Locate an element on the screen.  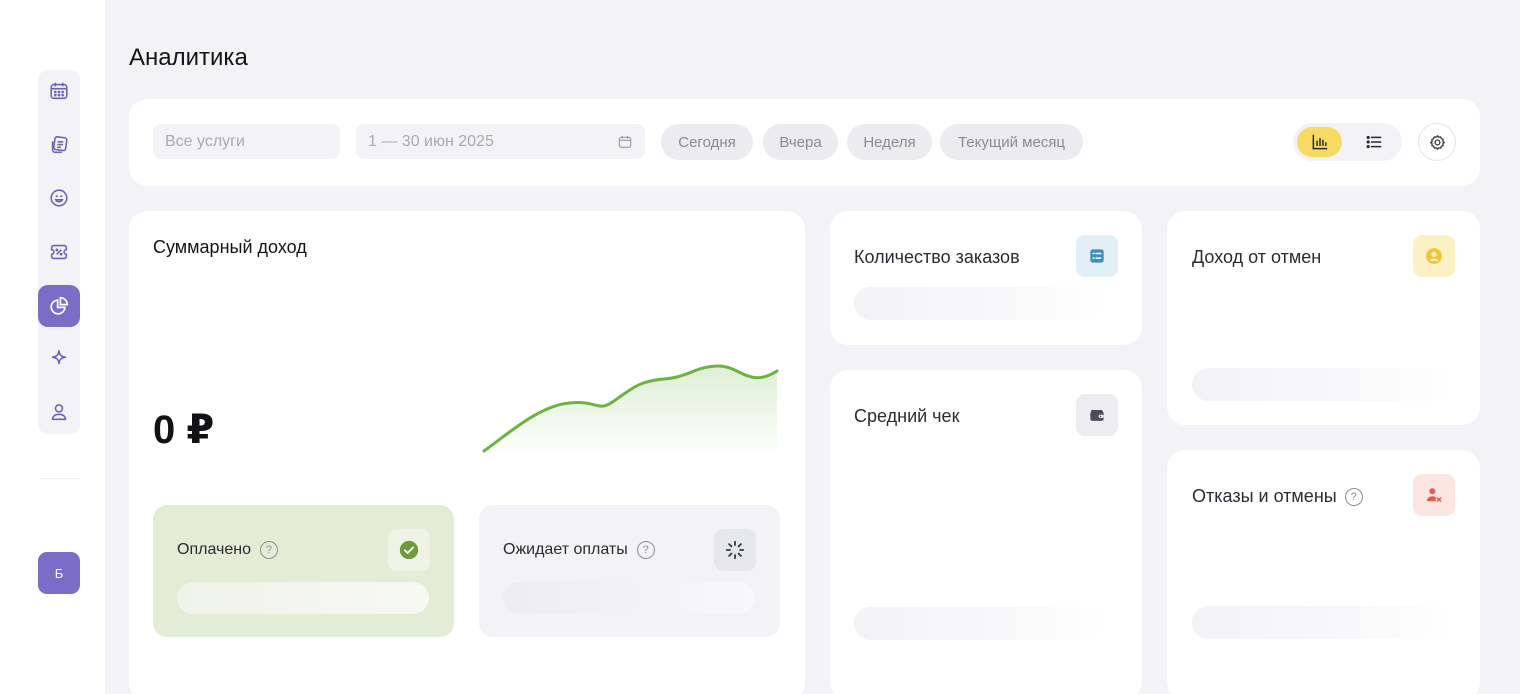
revenue-sparkline-area is located at coordinates (630, 408).